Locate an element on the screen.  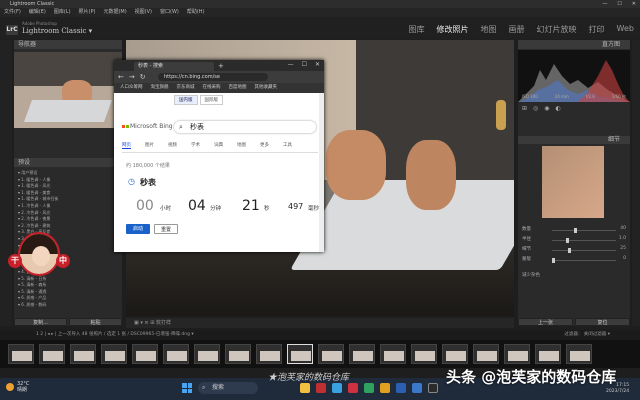
paste-settings-button: 粘贴 is located at coordinates (95, 322).